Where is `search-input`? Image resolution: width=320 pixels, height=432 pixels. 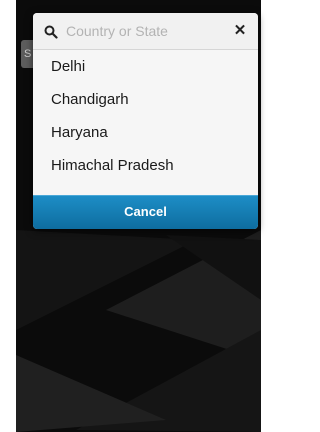
search-input is located at coordinates (146, 31).